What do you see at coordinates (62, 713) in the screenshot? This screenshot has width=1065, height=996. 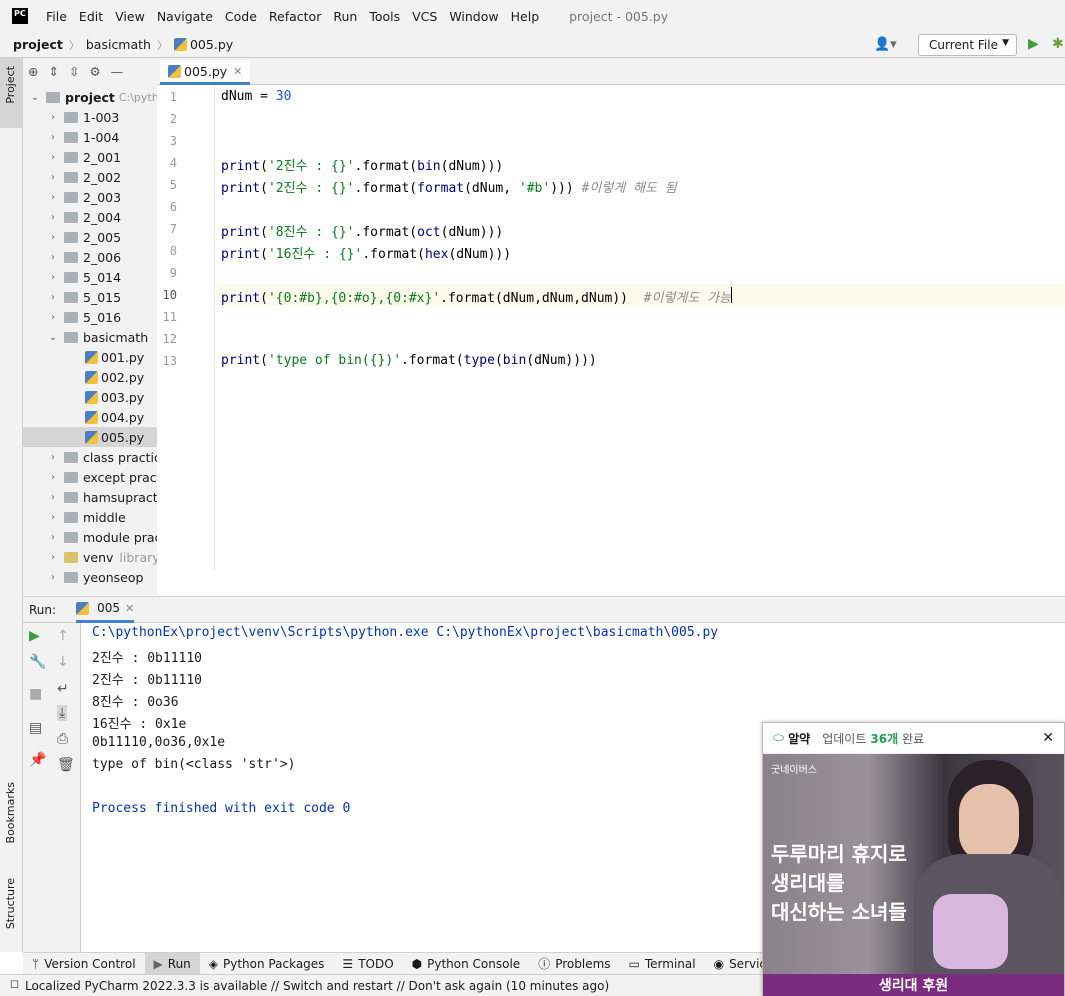 I see `scroll-to-end-icon: ⤓` at bounding box center [62, 713].